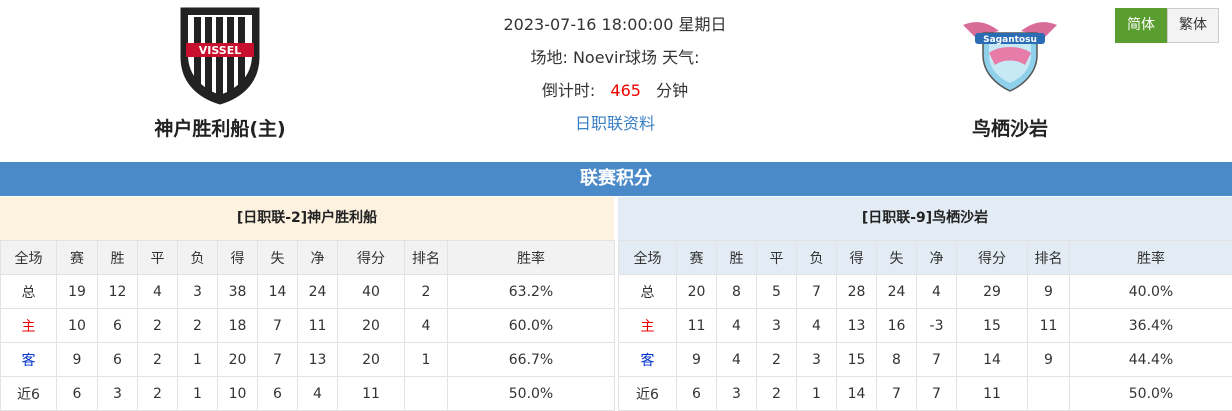 Image resolution: width=1232 pixels, height=411 pixels. What do you see at coordinates (648, 360) in the screenshot?
I see `table-cell: 客` at bounding box center [648, 360].